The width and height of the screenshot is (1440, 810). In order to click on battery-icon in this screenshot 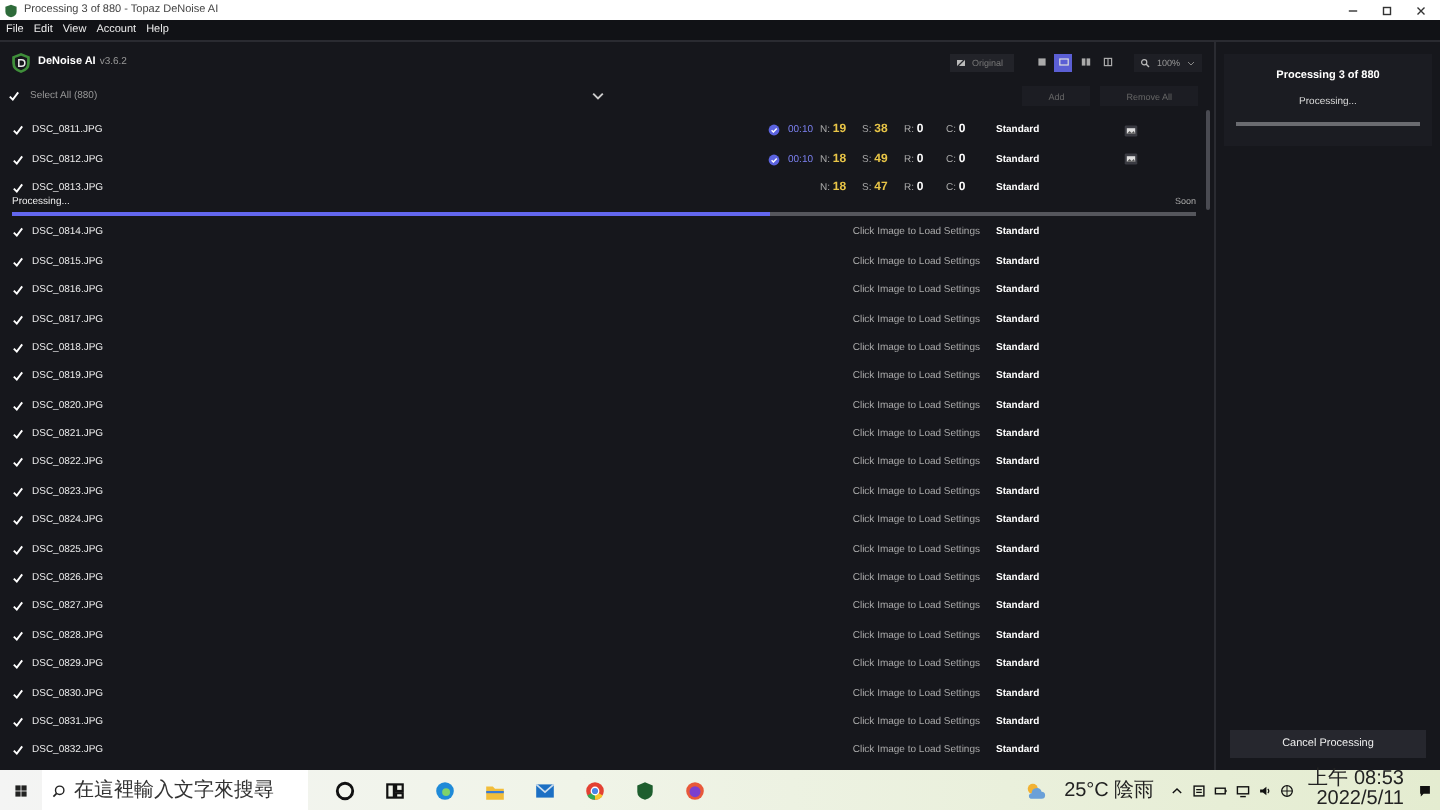, I will do `click(1221, 790)`.